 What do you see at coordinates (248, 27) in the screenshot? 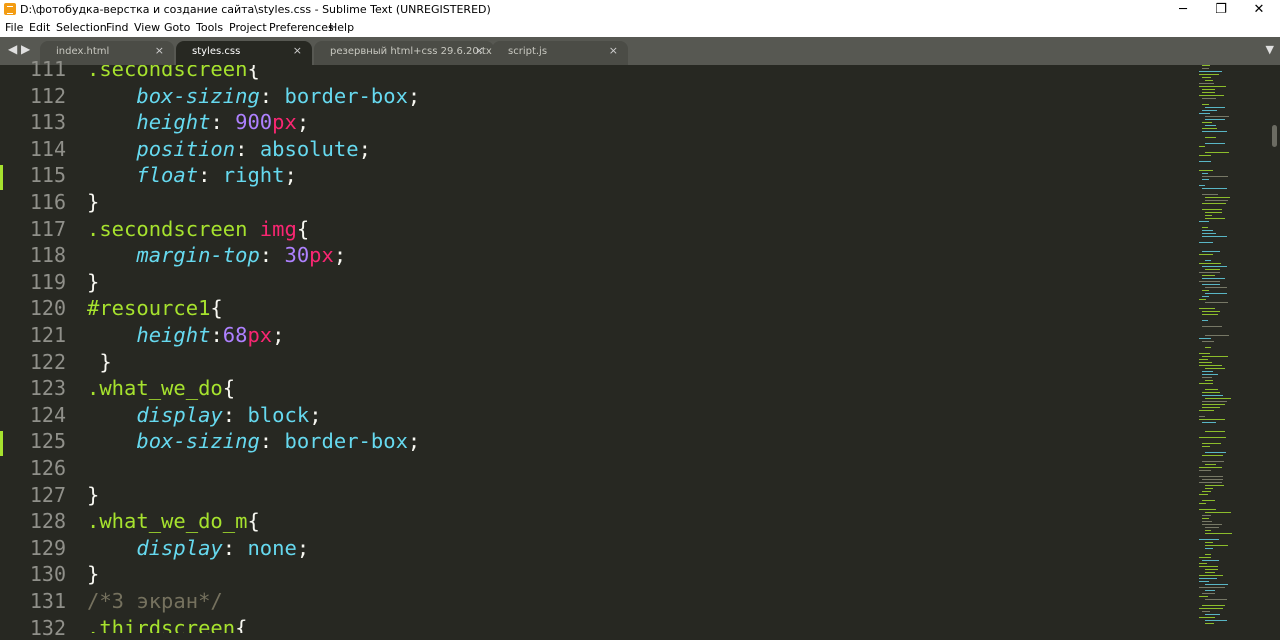
I see `menu-project: Project` at bounding box center [248, 27].